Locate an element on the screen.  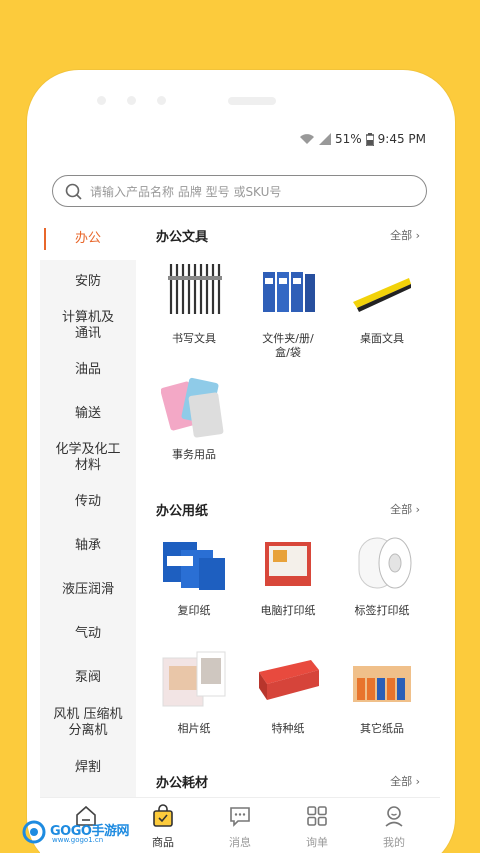
sidebar-item-oil: 油品 is located at coordinates (88, 370).